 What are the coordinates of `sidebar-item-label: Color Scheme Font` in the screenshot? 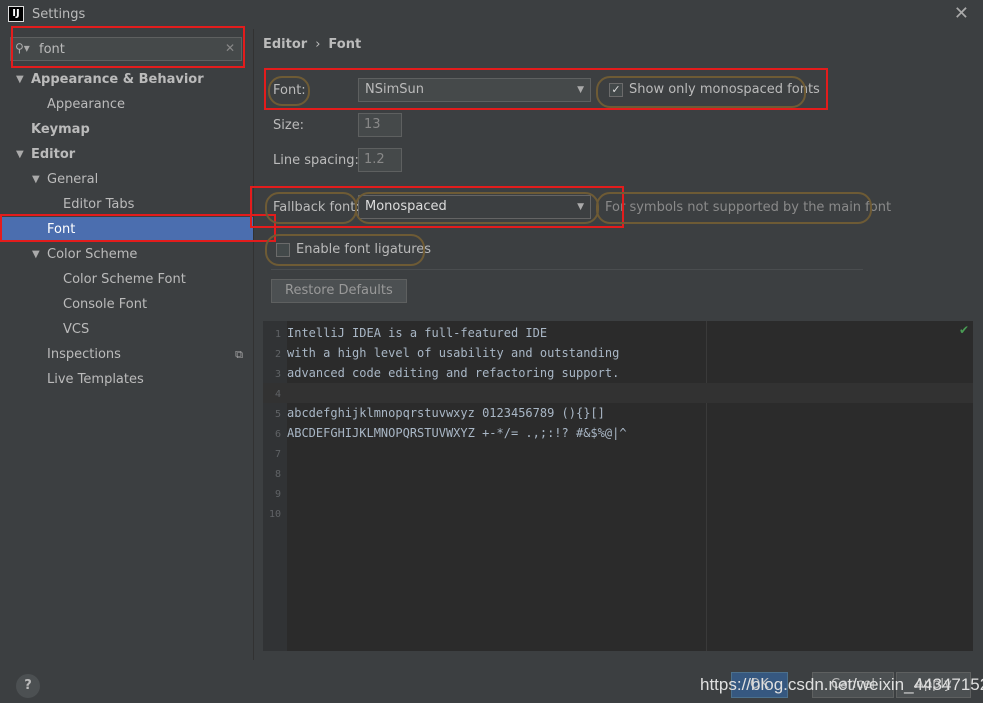 It's located at (124, 279).